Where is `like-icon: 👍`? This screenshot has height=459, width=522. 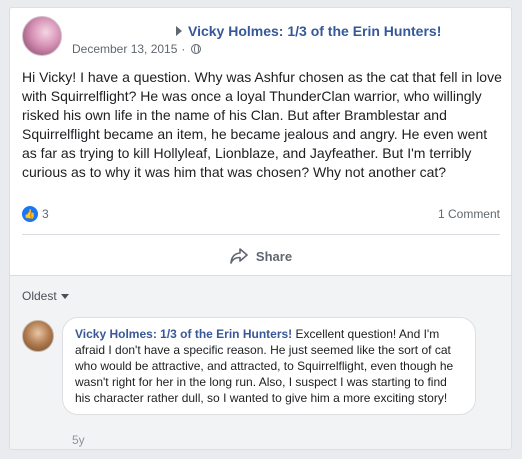
like-icon: 👍 is located at coordinates (30, 214).